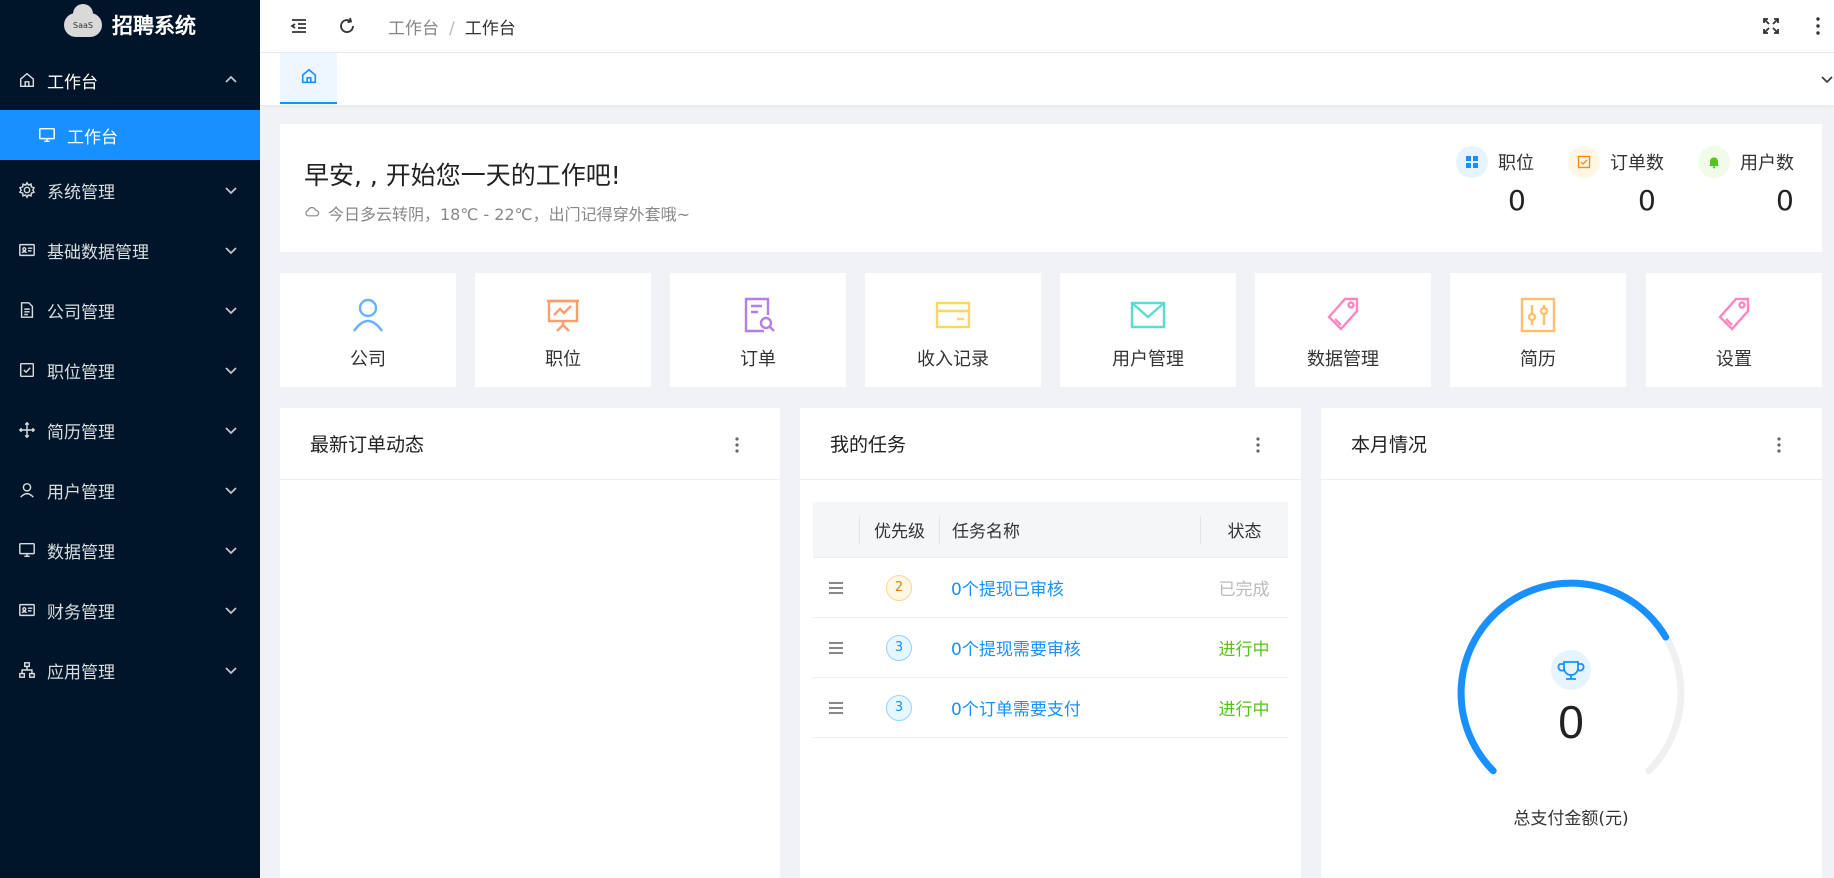  I want to click on table-row: 3 0个订单需要支付 进行中, so click(1050, 708).